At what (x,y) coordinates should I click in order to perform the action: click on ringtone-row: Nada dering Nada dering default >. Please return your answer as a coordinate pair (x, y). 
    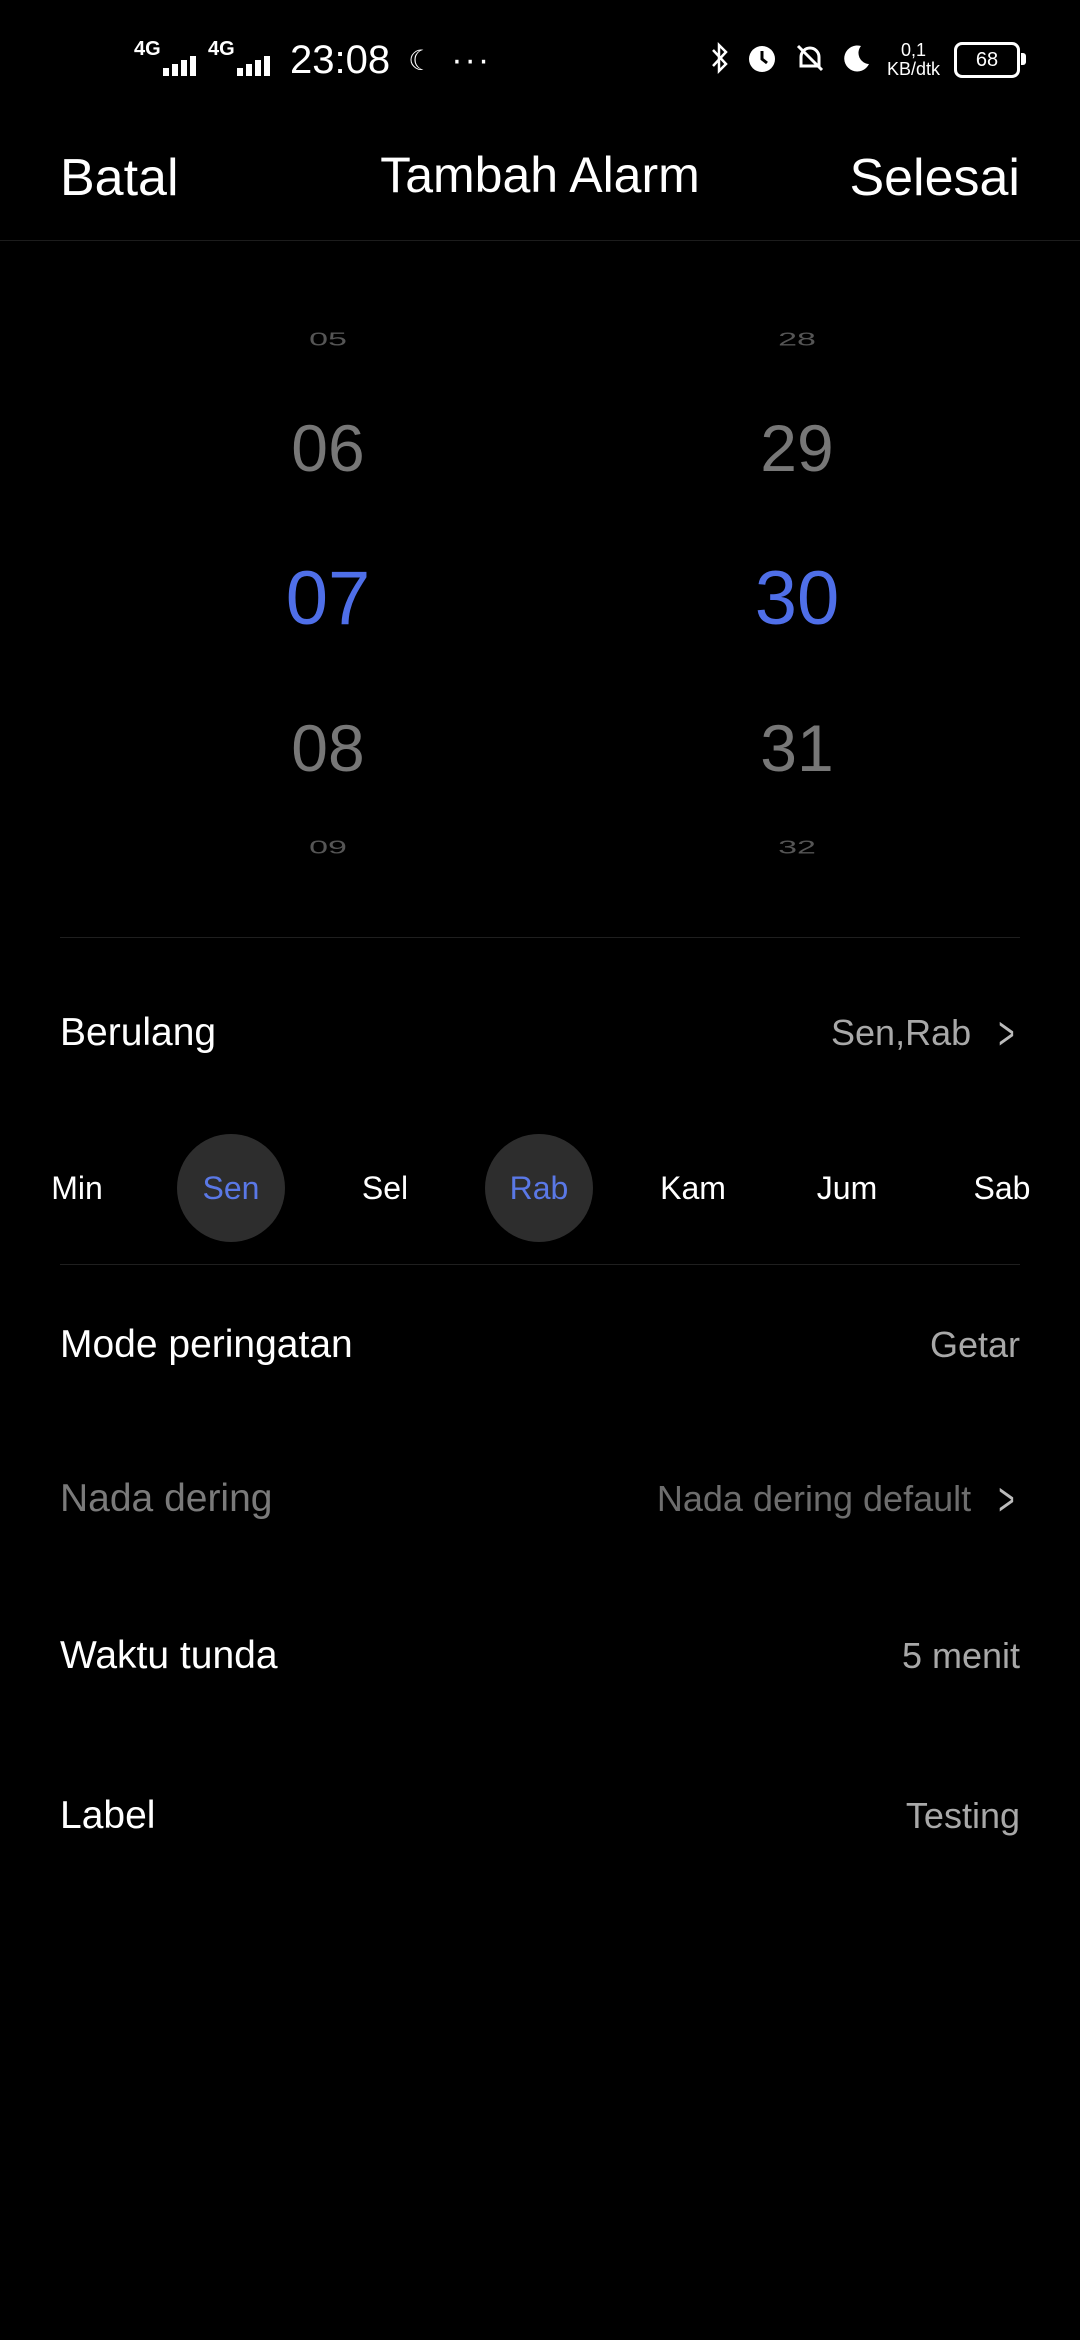
    Looking at the image, I should click on (540, 1499).